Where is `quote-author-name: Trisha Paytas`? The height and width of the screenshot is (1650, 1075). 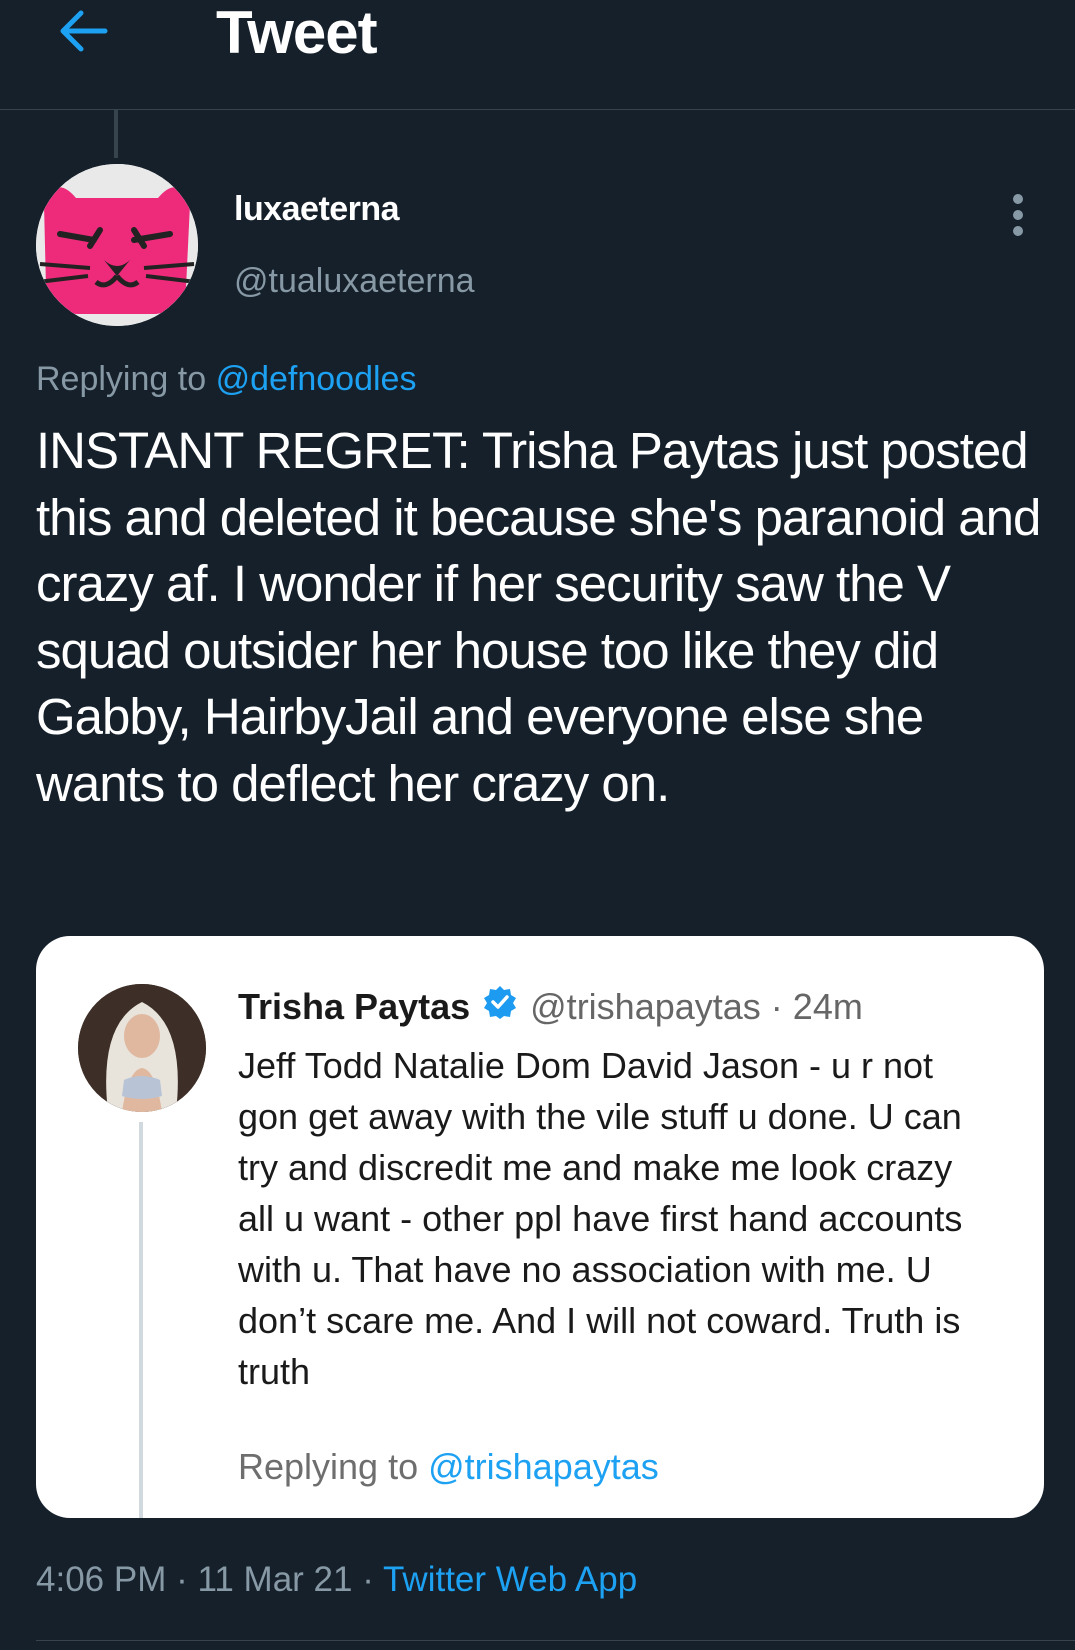 quote-author-name: Trisha Paytas is located at coordinates (354, 1006).